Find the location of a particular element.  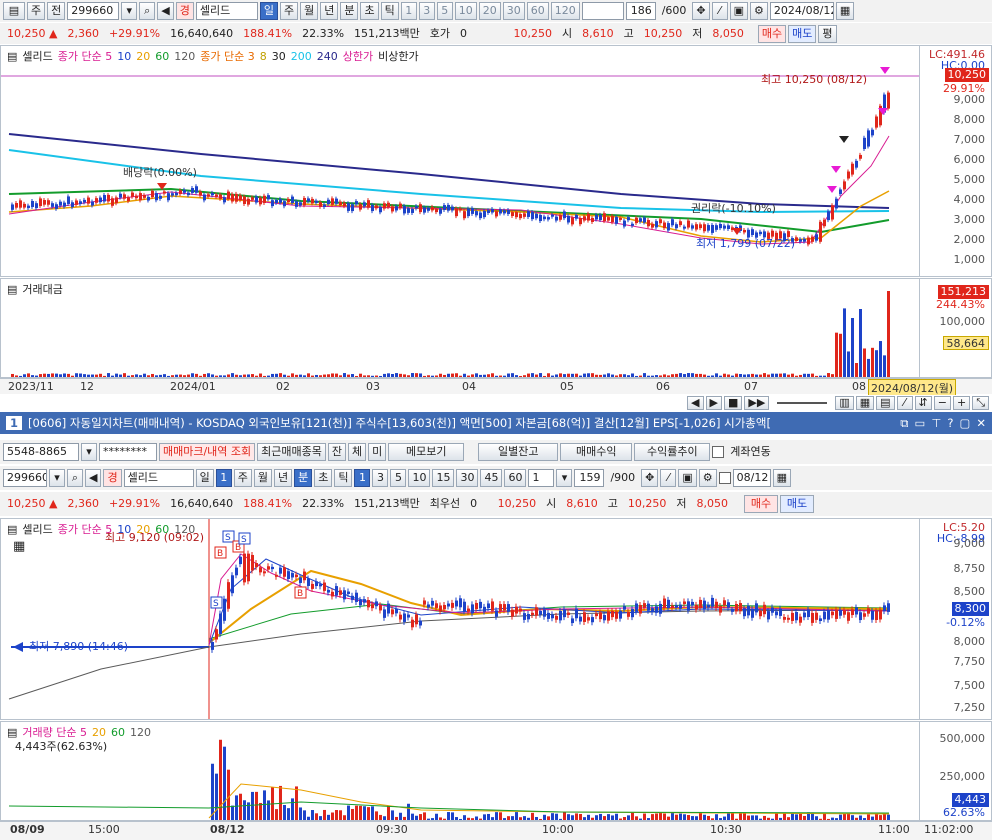

top-period-second: 초 is located at coordinates (369, 11).